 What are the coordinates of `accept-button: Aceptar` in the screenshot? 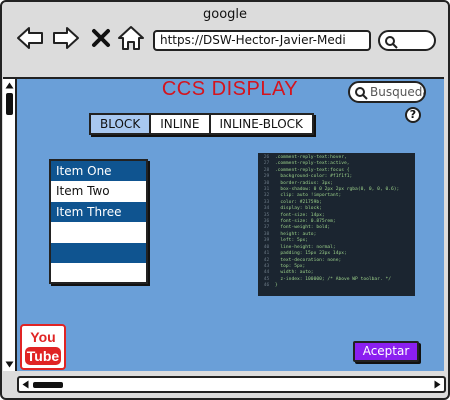 It's located at (386, 351).